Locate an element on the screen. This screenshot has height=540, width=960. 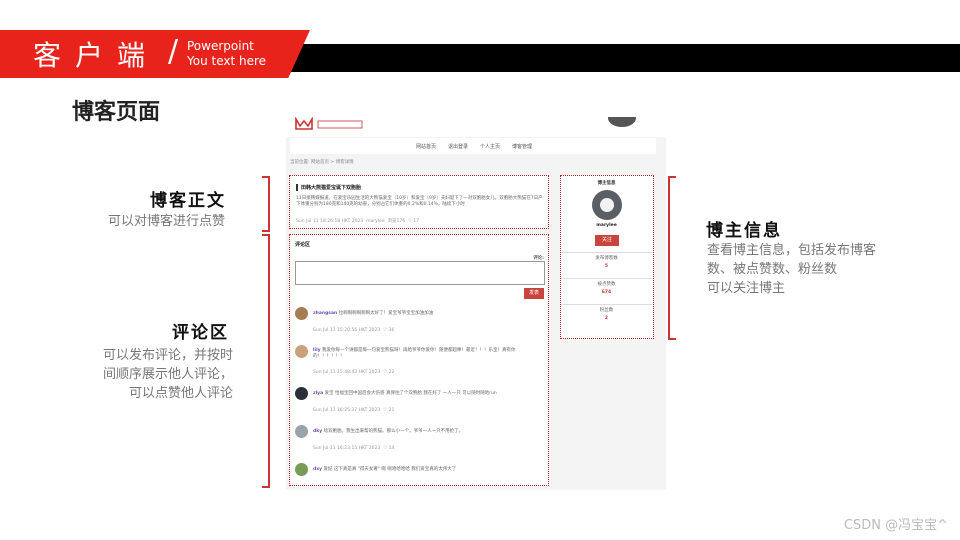
annotation-comments-bracket is located at coordinates (266, 361).